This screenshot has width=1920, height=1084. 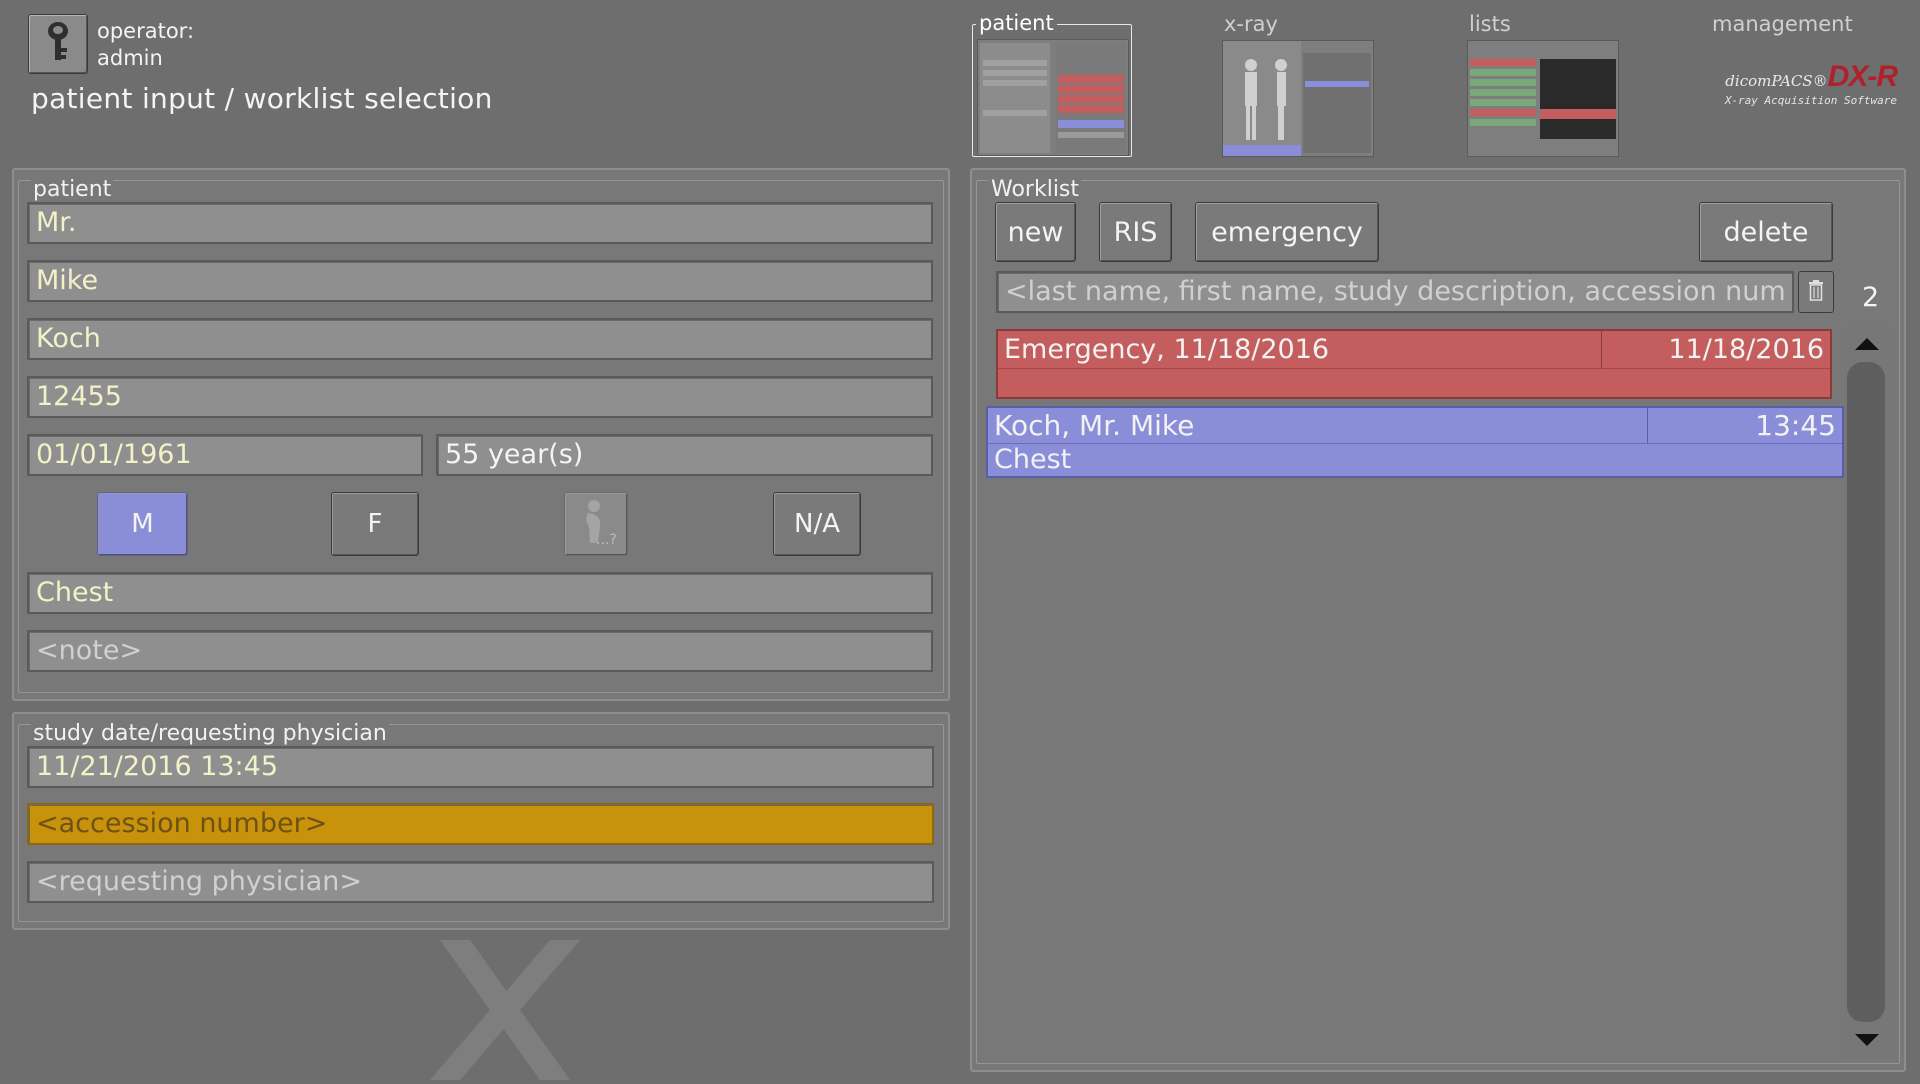 I want to click on unknown-sex-glyph: ...?, so click(x=606, y=538).